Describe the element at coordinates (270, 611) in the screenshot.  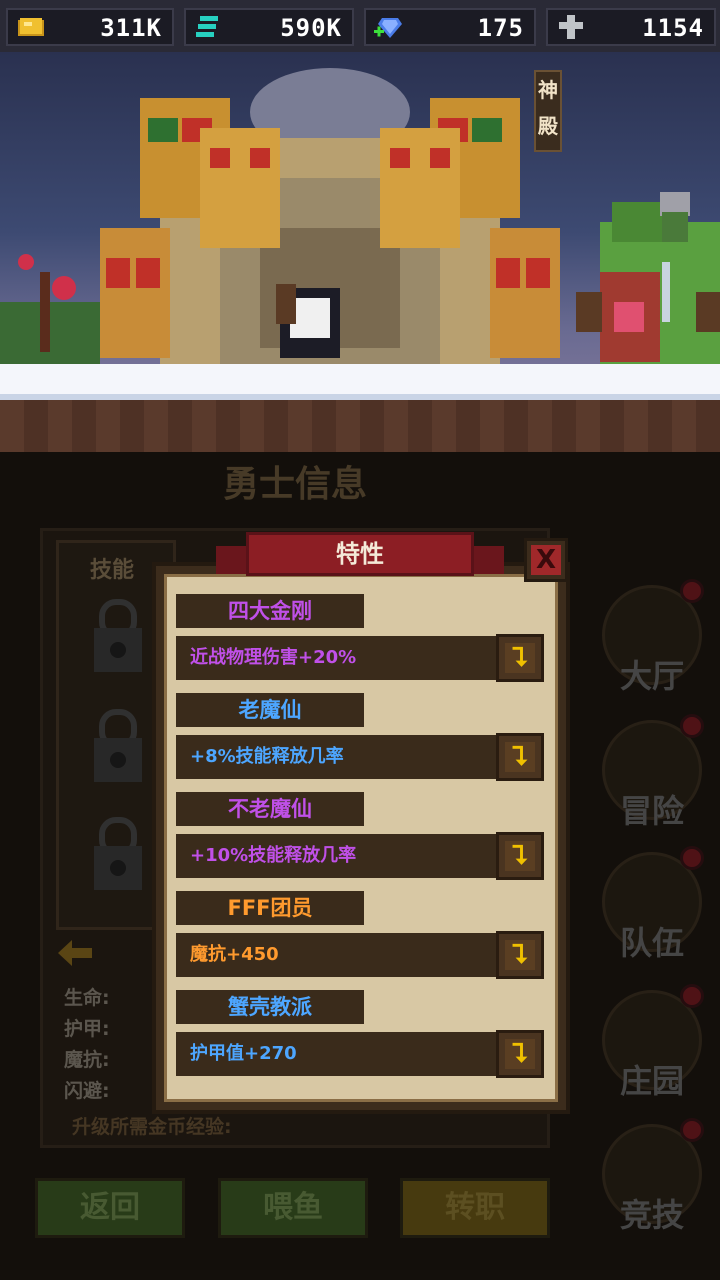
I see `trait-name: 四大金刚` at that location.